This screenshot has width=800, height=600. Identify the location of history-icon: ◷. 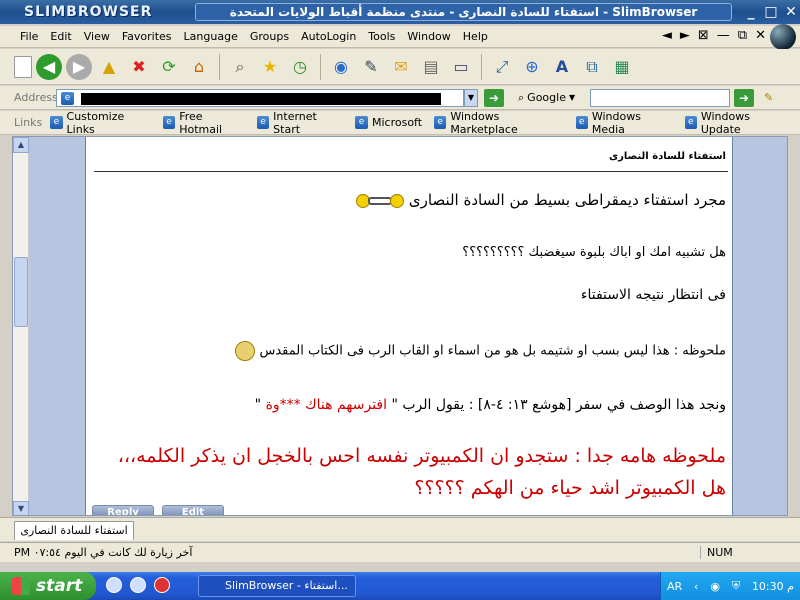
(300, 67).